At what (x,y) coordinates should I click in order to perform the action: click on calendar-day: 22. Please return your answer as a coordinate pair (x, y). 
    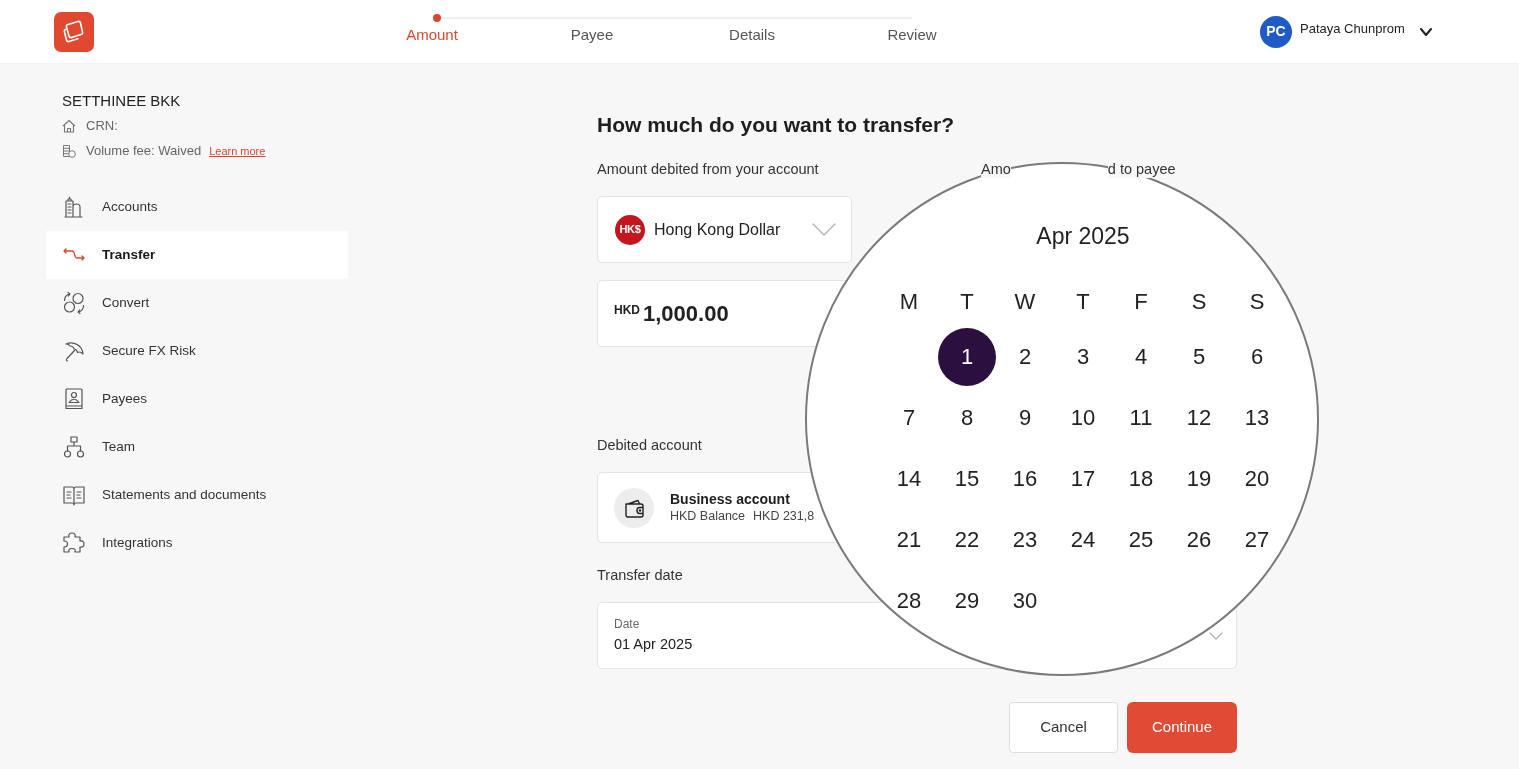
    Looking at the image, I should click on (967, 539).